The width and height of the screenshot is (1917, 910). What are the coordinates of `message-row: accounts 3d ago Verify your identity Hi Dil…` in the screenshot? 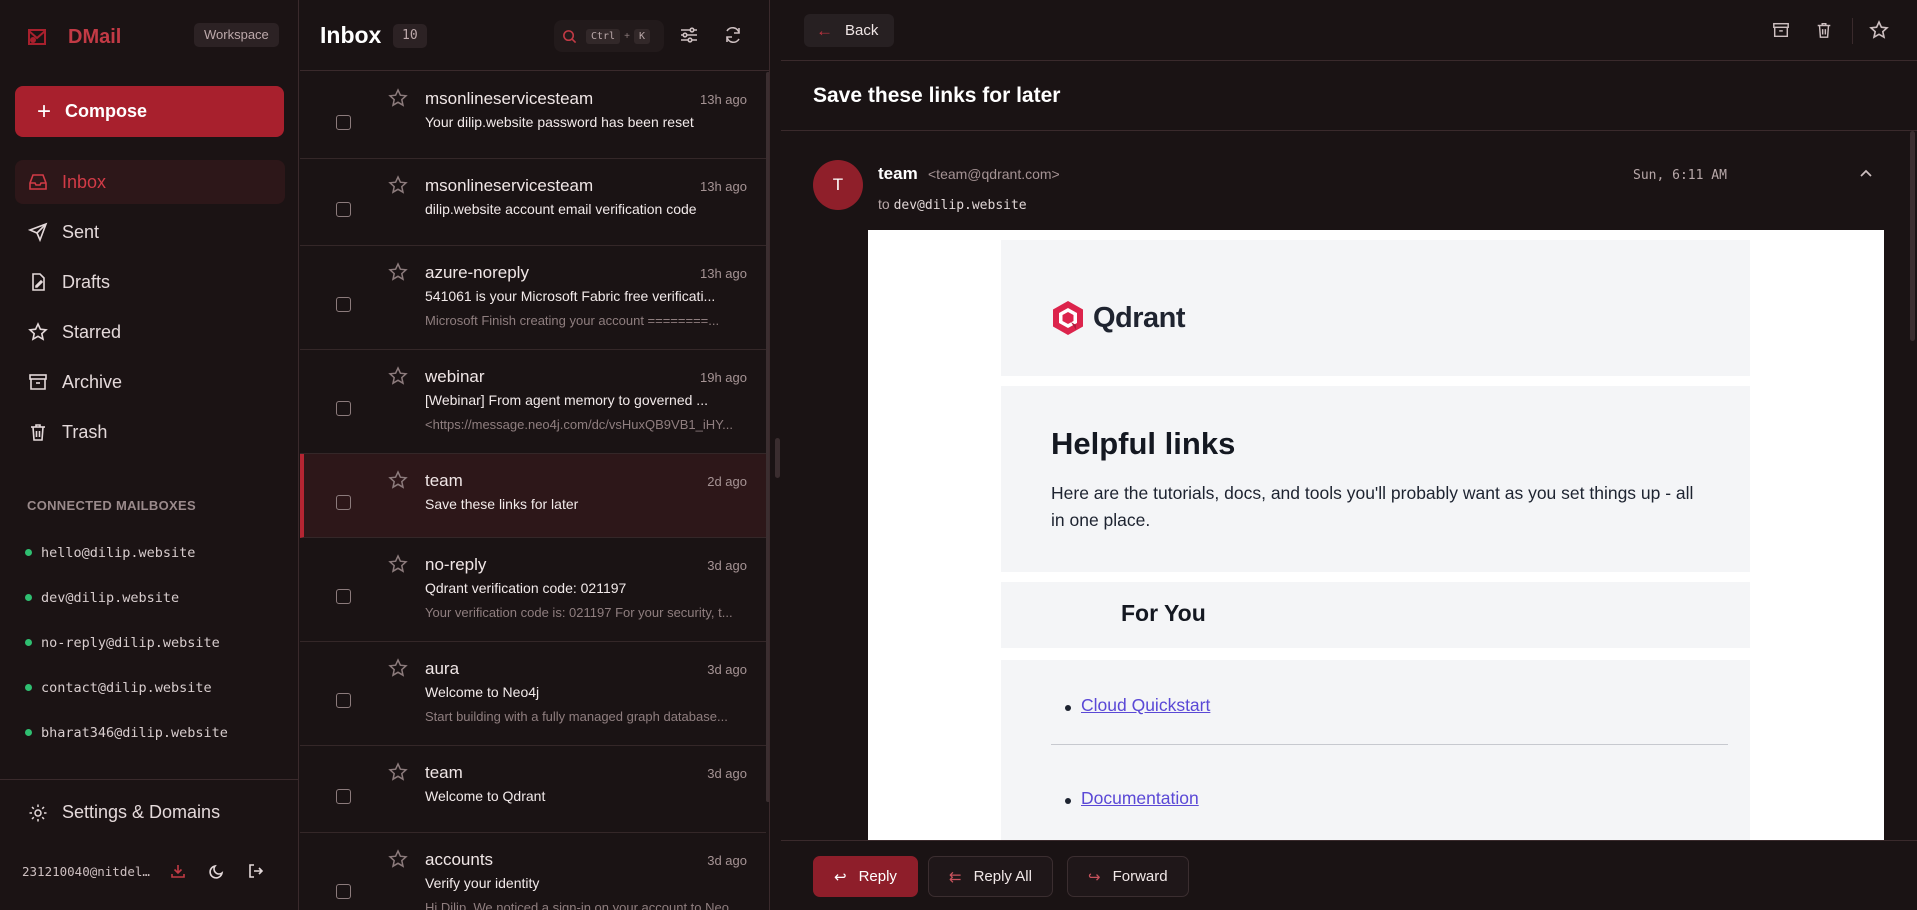 It's located at (533, 871).